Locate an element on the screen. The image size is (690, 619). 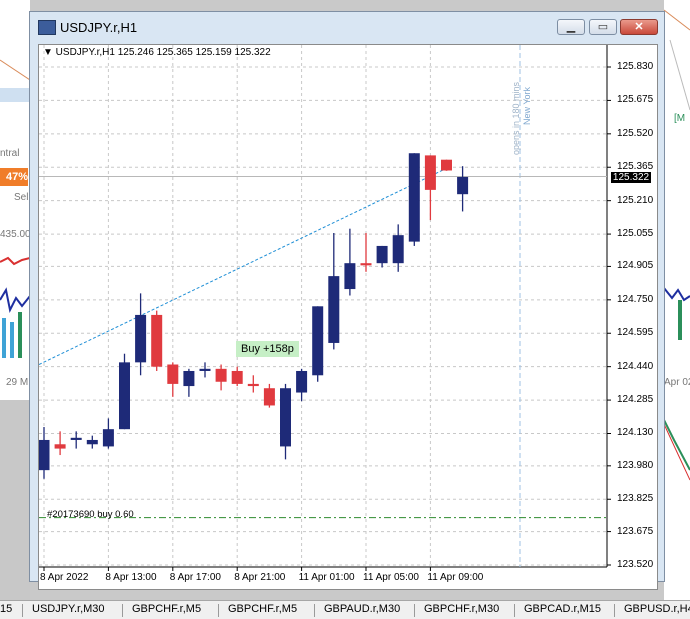
background-percent-badge: 47% is located at coordinates (14, 177).